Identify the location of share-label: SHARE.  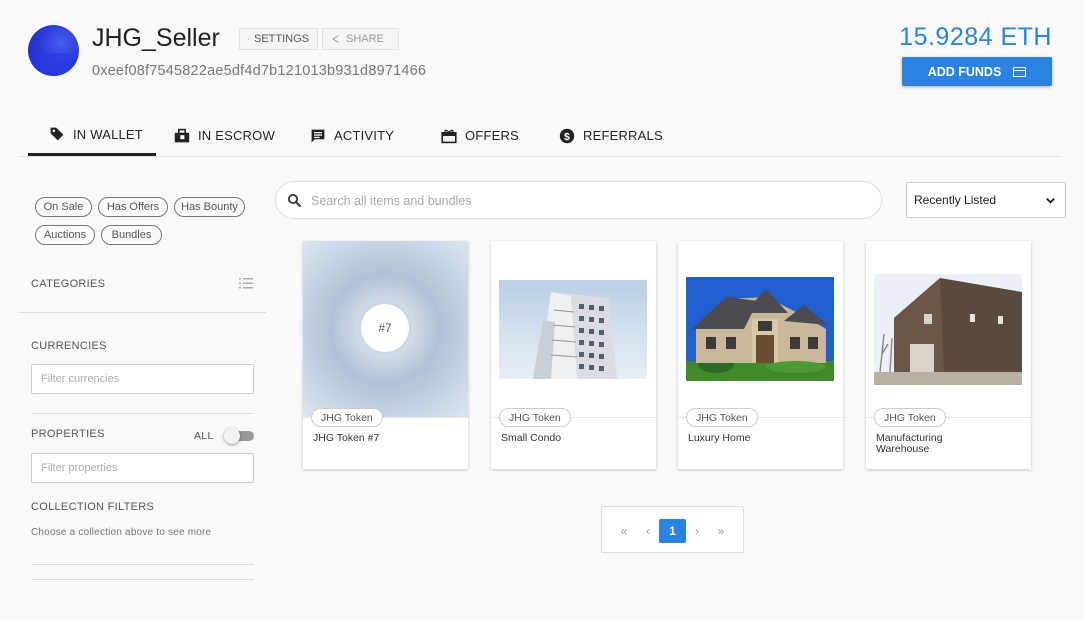
(365, 39).